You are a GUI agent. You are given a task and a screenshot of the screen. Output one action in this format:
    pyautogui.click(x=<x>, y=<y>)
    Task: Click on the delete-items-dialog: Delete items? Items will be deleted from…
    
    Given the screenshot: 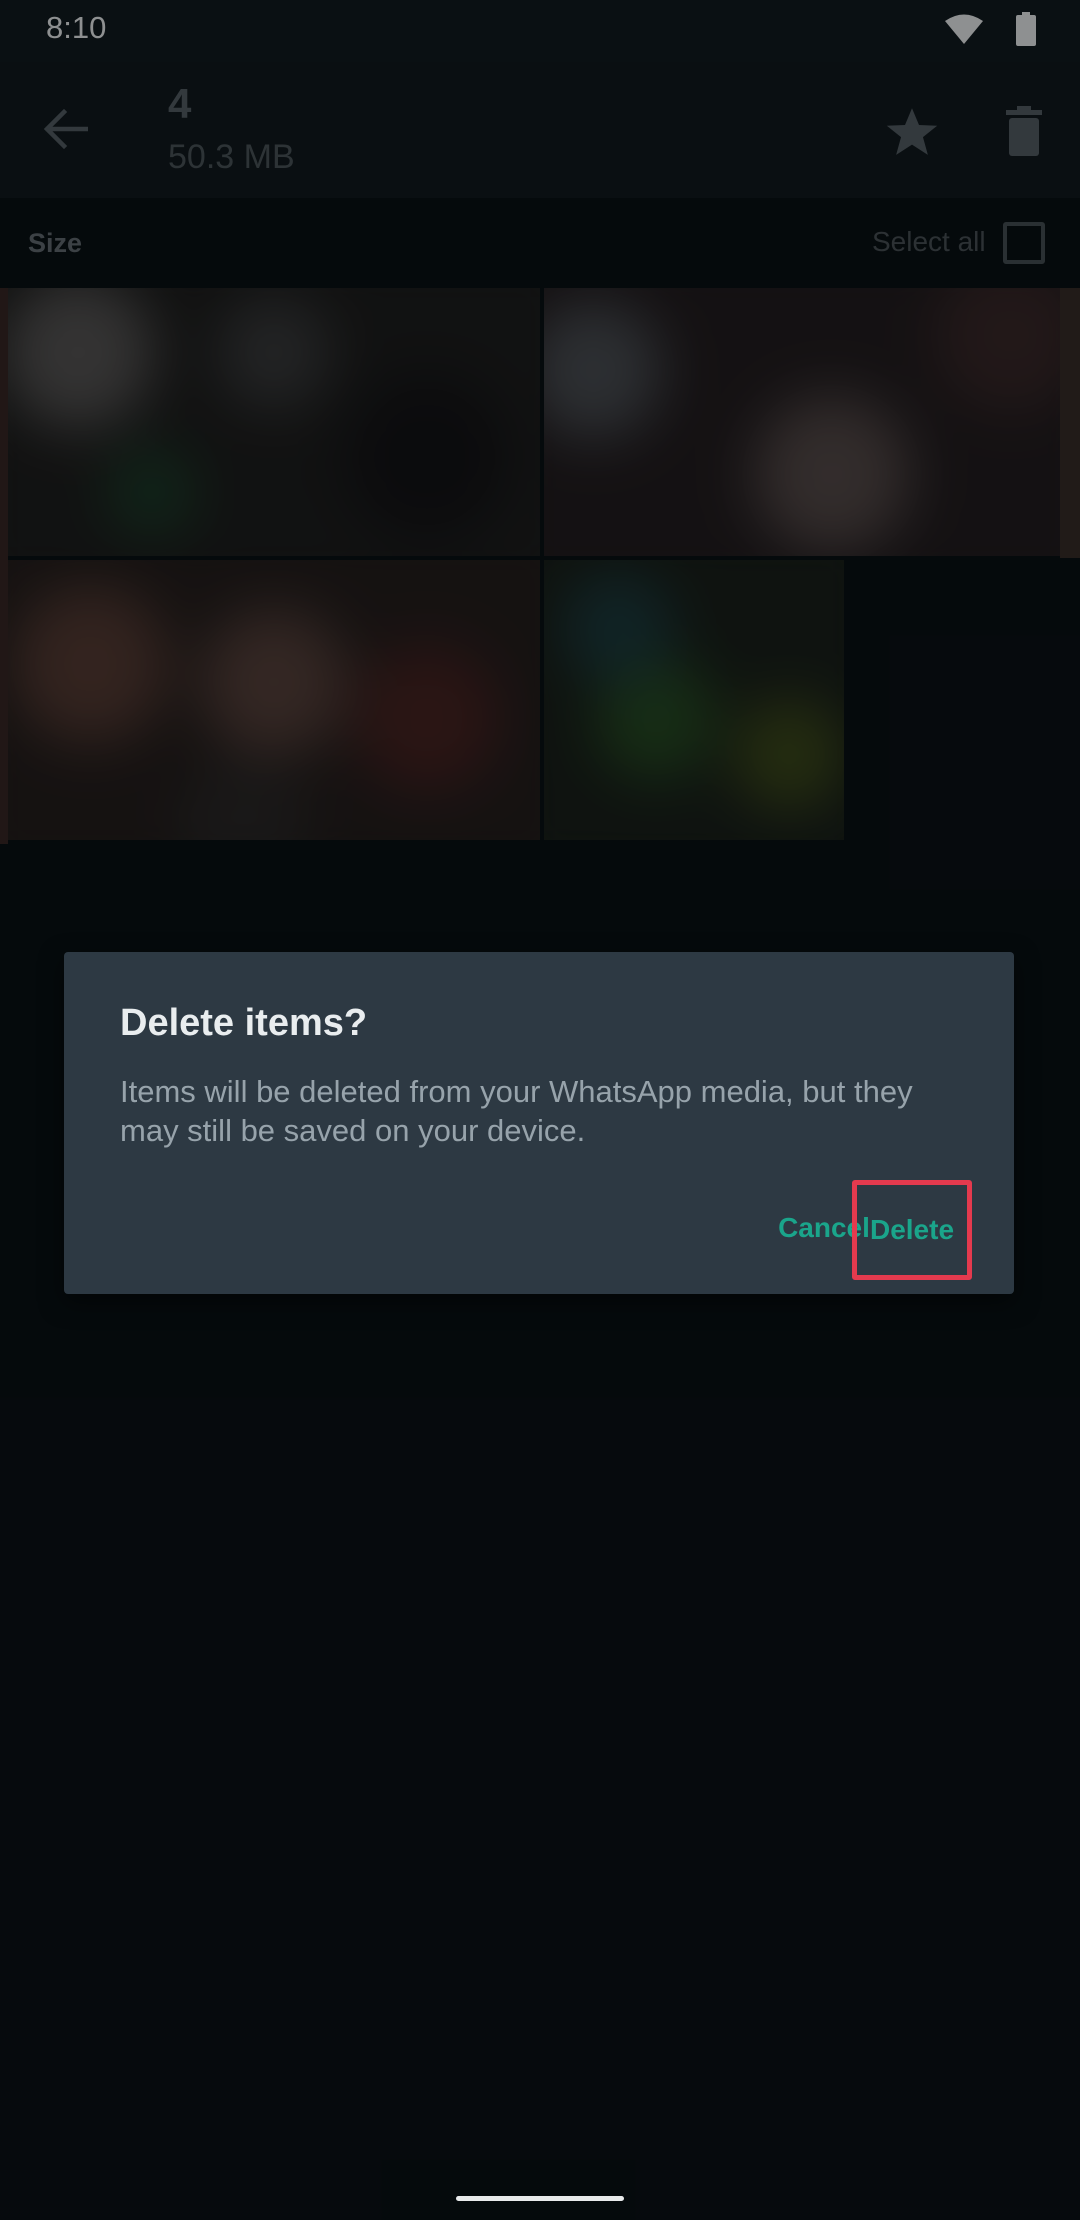 What is the action you would take?
    pyautogui.click(x=539, y=1123)
    